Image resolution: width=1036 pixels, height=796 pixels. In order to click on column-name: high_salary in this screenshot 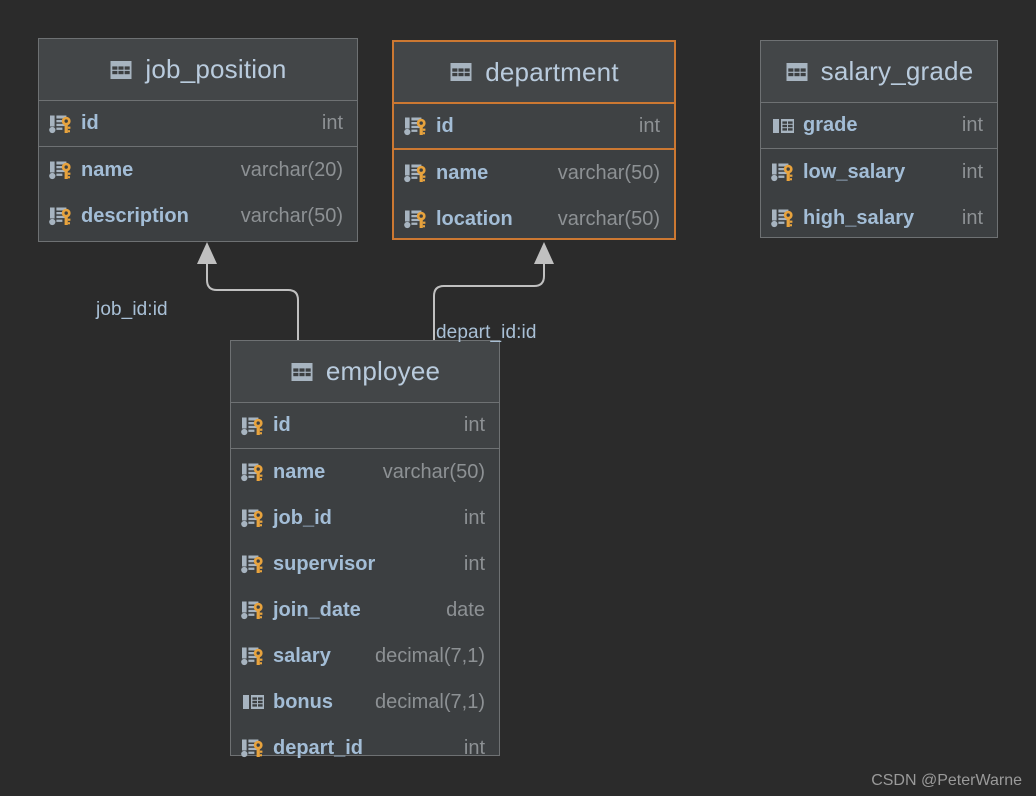, I will do `click(859, 217)`.